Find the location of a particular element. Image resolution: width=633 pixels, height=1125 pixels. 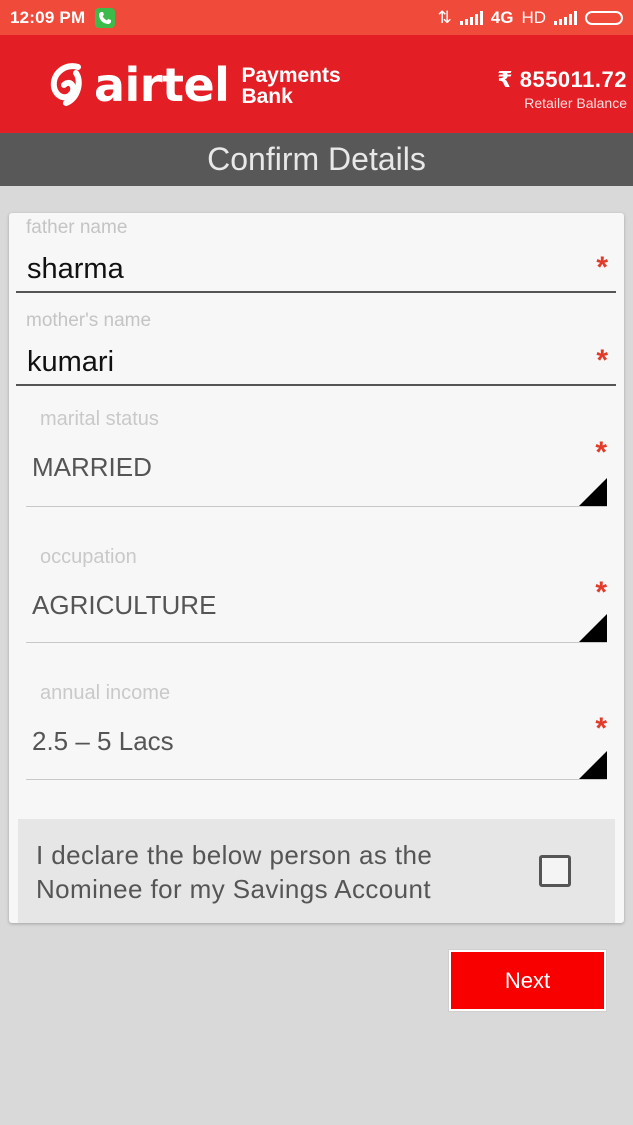

father-name-label: father name is located at coordinates (77, 227).